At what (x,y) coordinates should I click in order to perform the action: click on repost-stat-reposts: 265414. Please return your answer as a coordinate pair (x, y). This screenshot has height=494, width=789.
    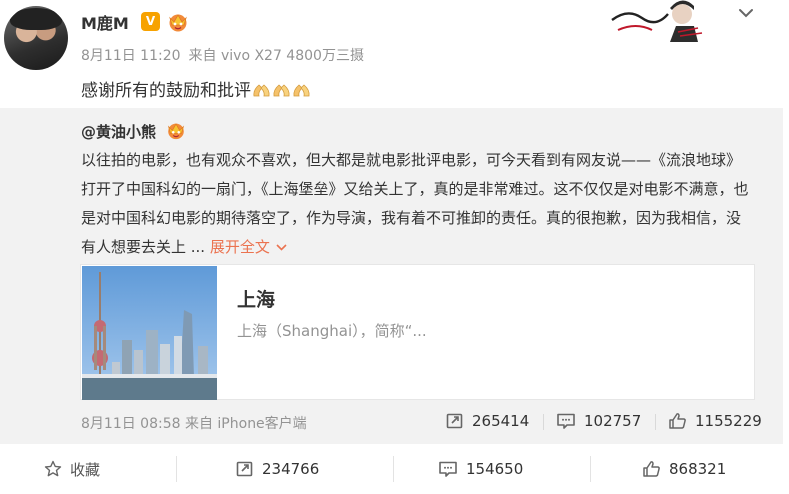
    Looking at the image, I should click on (487, 421).